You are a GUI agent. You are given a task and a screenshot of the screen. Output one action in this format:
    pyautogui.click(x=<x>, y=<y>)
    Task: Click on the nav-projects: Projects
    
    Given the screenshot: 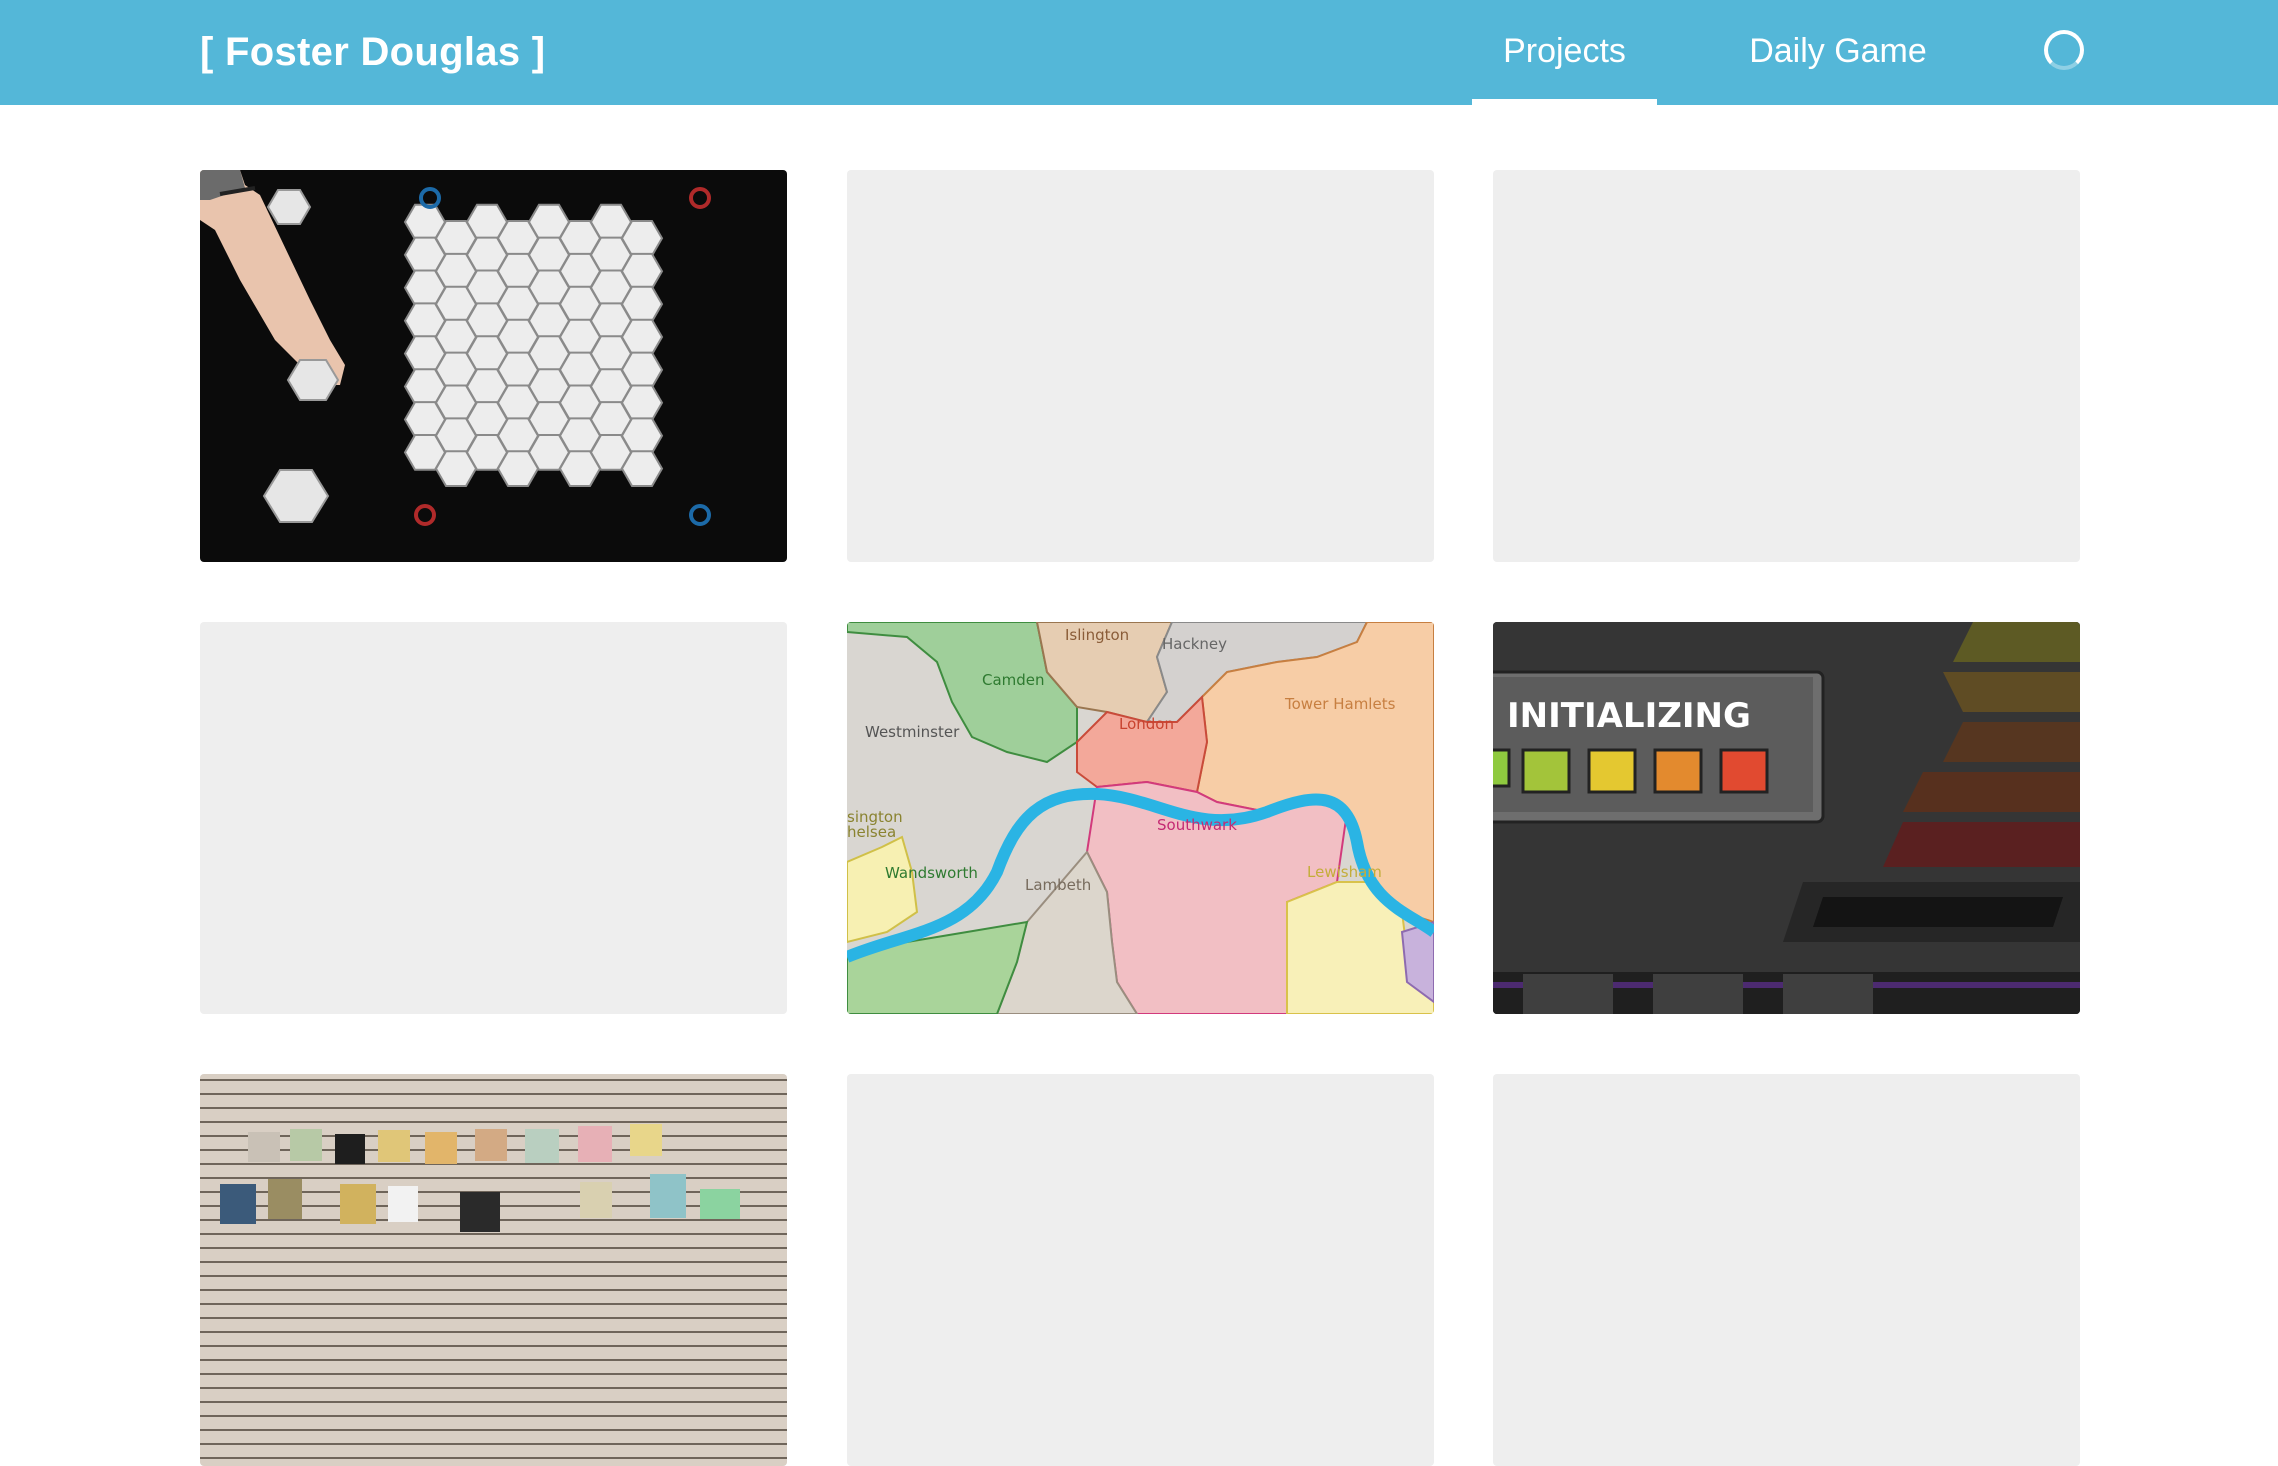 What is the action you would take?
    pyautogui.click(x=1564, y=52)
    